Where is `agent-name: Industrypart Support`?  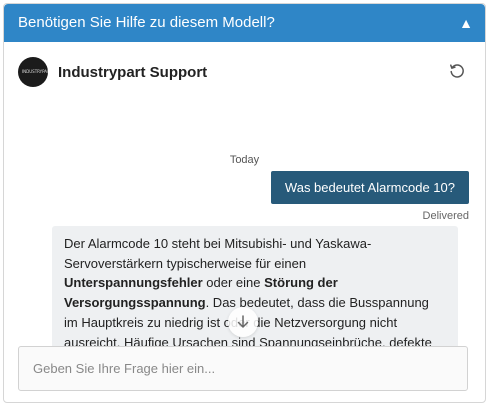
agent-name: Industrypart Support is located at coordinates (133, 72).